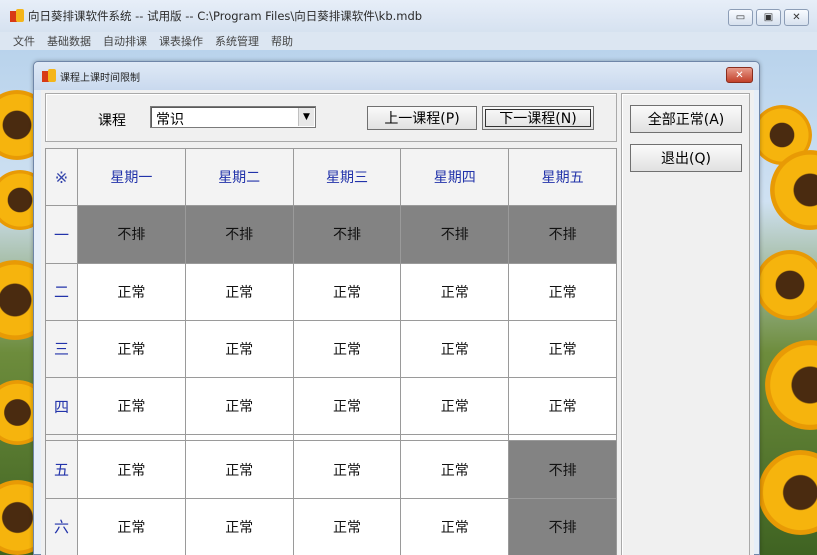  I want to click on table-row: 五 正常 正常 正常 正常 不排, so click(331, 469).